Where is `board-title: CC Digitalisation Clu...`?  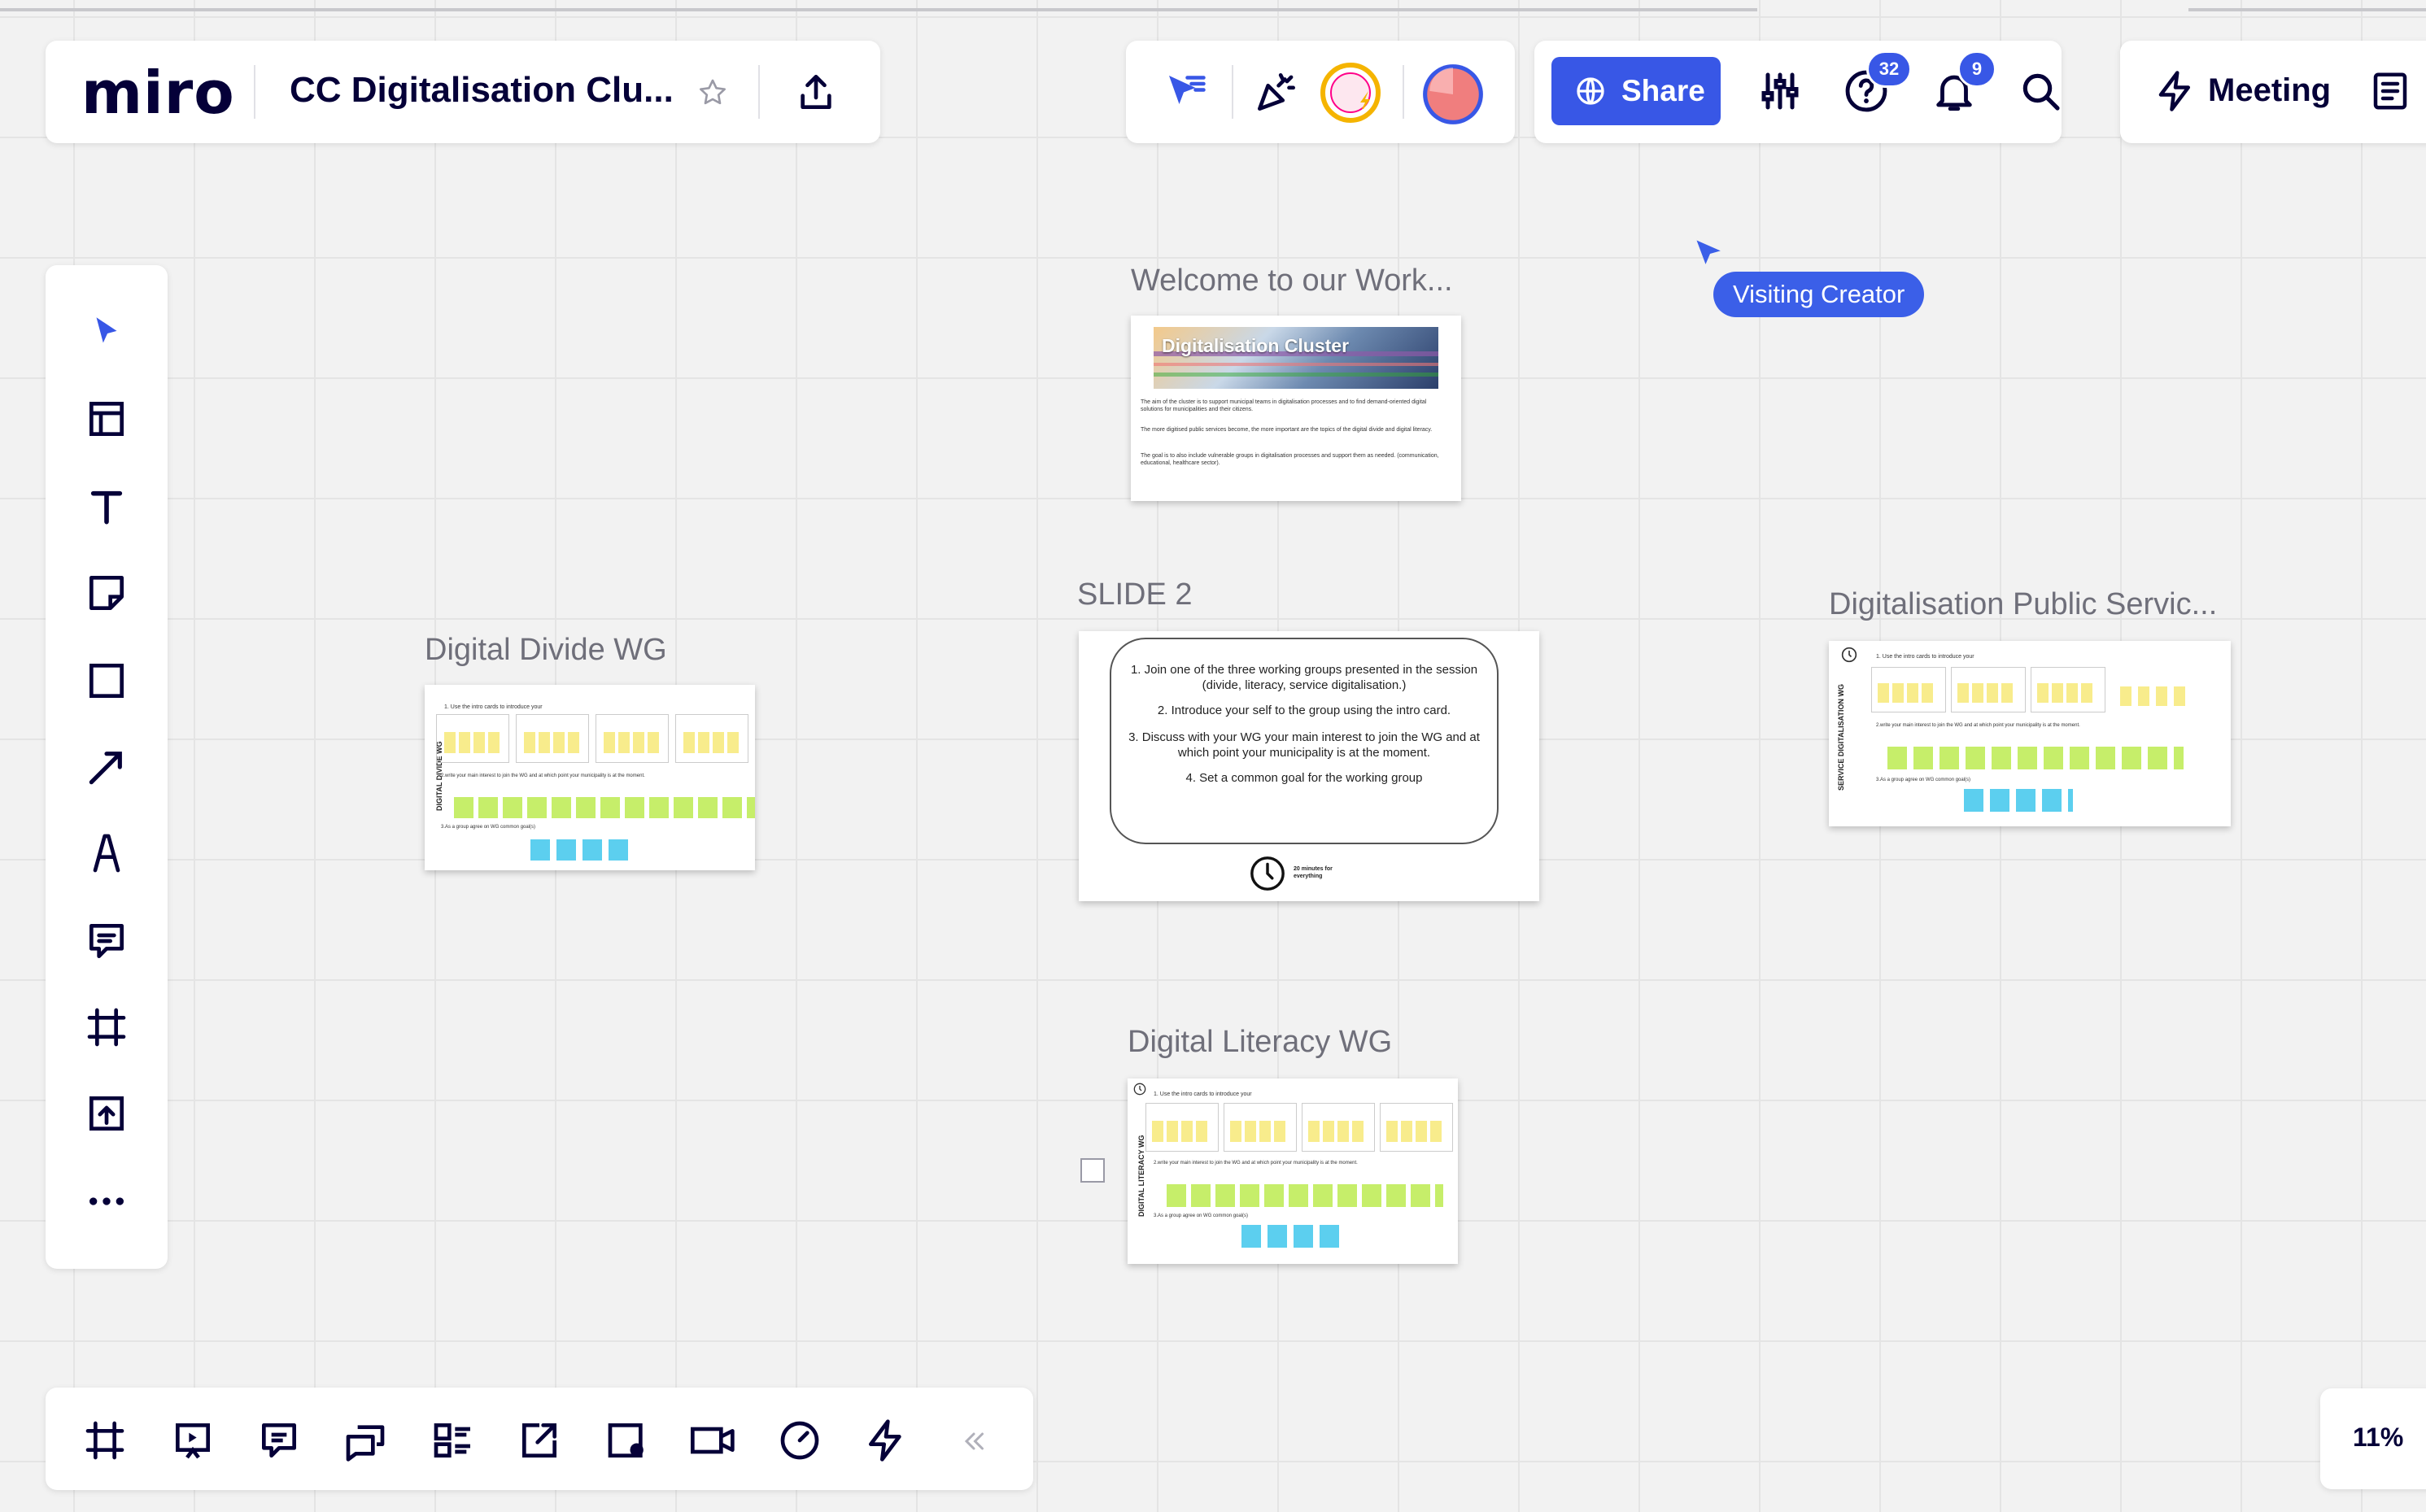 board-title: CC Digitalisation Clu... is located at coordinates (482, 90).